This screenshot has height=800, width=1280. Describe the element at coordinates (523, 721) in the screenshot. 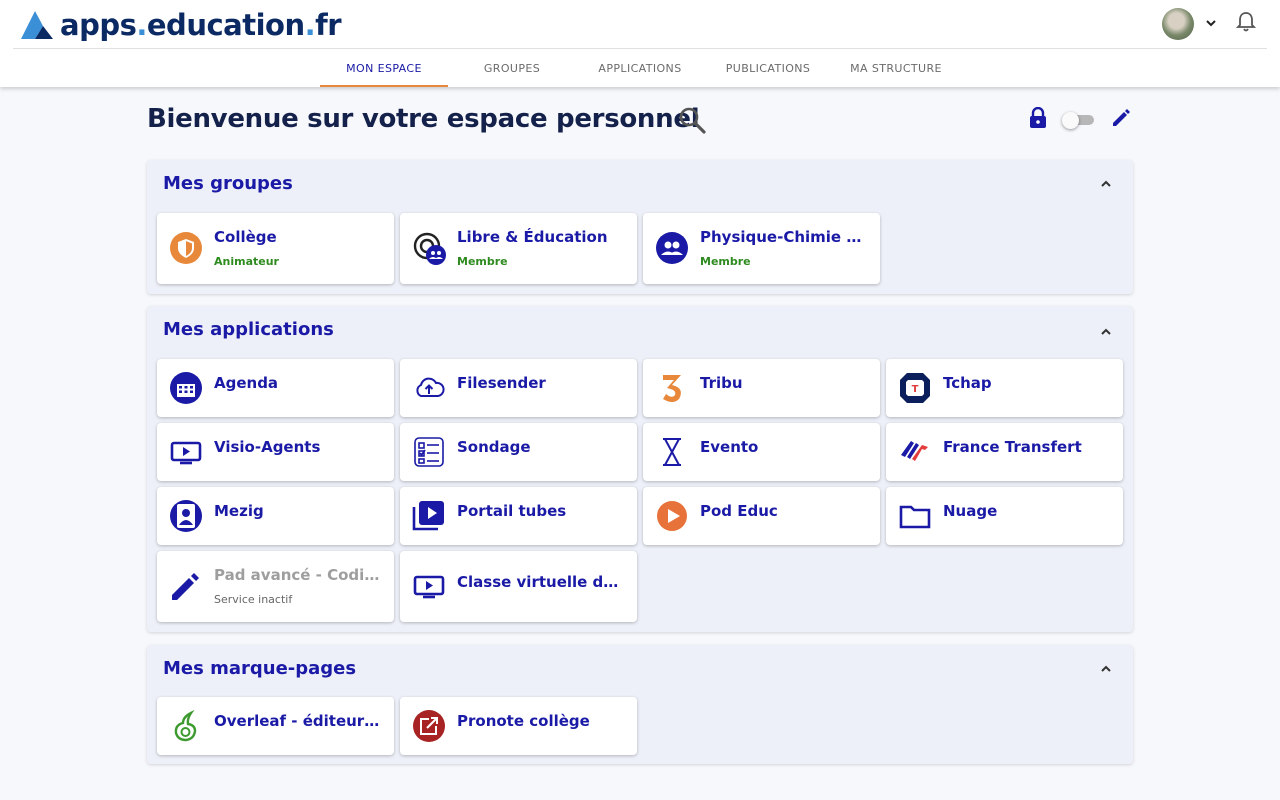

I see `bookmark-name: Pronote collège` at that location.